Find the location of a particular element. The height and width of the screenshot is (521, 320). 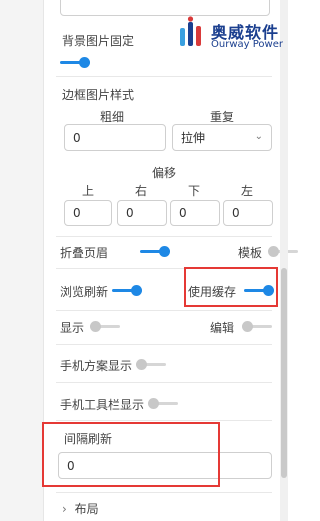

edit-toggle is located at coordinates (257, 327).